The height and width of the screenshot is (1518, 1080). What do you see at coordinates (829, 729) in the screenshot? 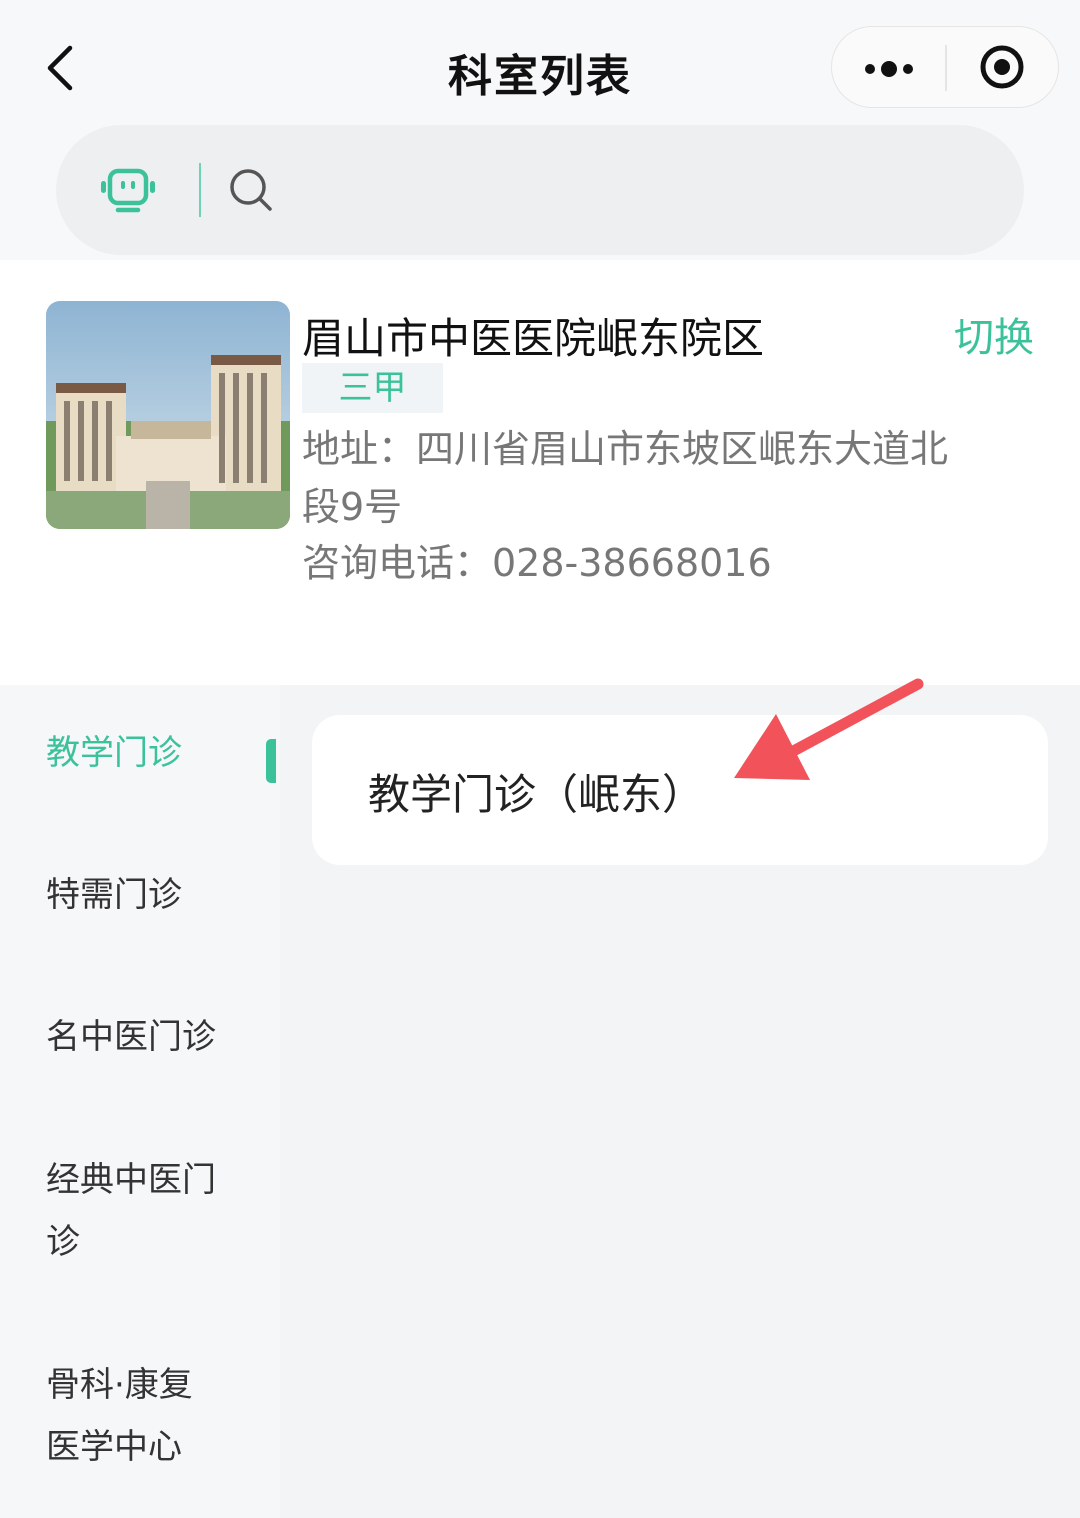
I see `annotation-arrow-icon` at bounding box center [829, 729].